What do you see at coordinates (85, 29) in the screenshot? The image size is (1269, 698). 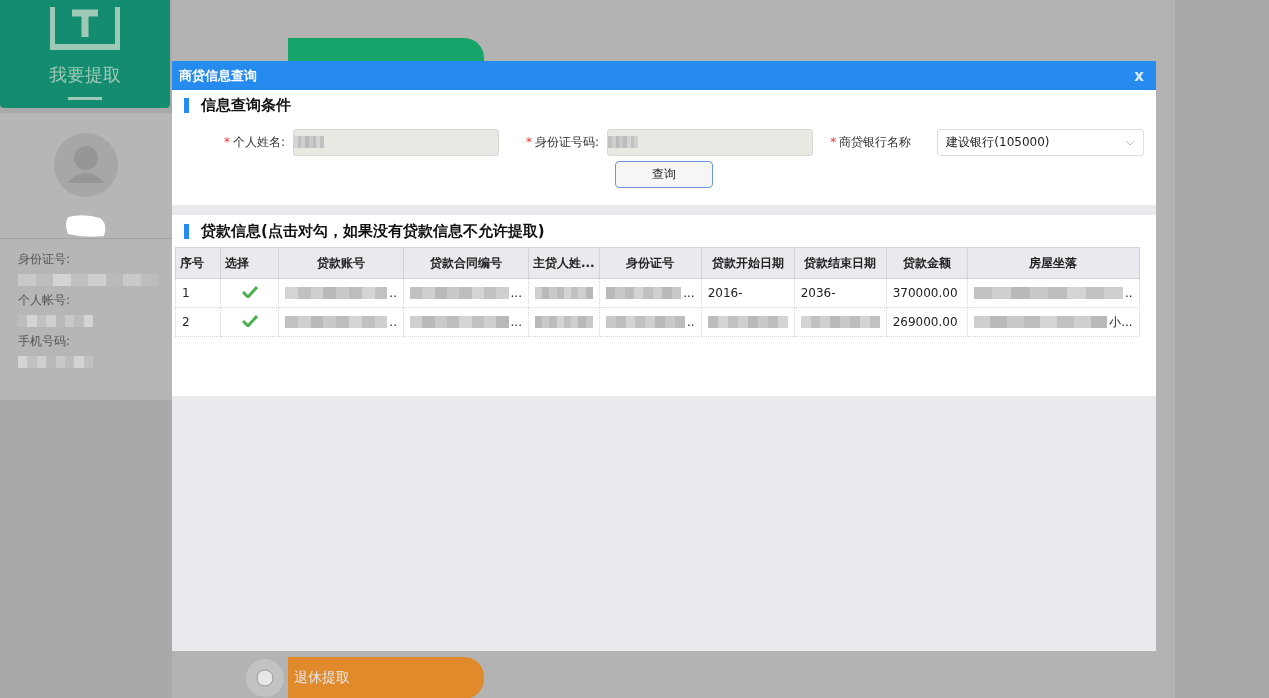 I see `document-icon` at bounding box center [85, 29].